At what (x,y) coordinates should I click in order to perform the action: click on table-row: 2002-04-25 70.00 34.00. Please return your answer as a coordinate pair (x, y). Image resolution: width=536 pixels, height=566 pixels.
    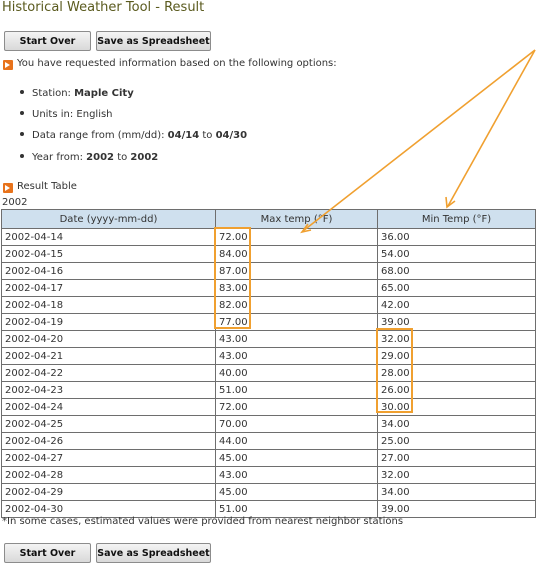
    Looking at the image, I should click on (268, 424).